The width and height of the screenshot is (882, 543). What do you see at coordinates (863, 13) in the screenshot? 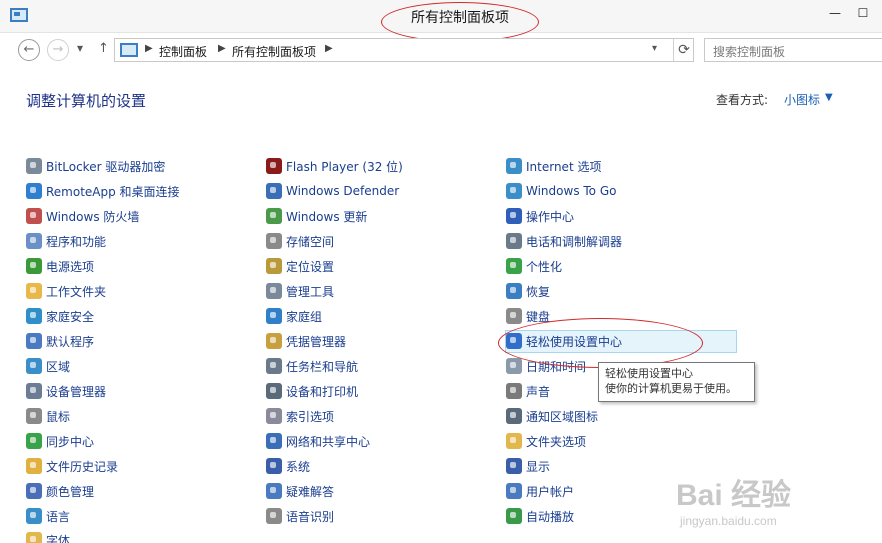
I see `maximize-button: ☐` at bounding box center [863, 13].